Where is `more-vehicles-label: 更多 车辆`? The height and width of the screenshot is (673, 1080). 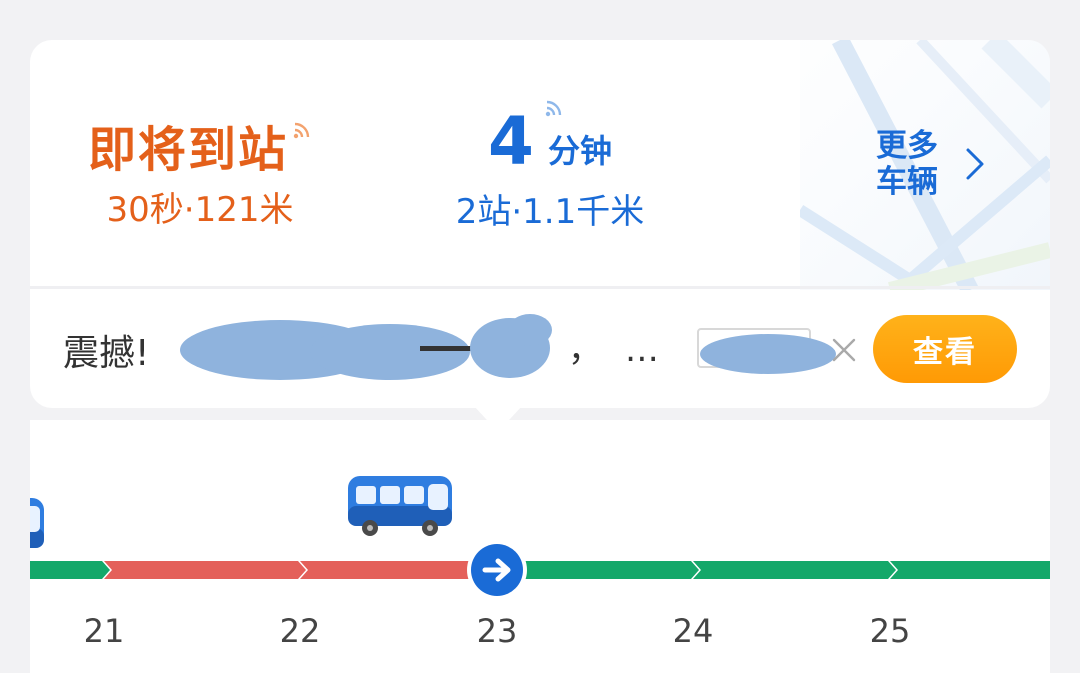
more-vehicles-label: 更多 车辆 is located at coordinates (907, 164).